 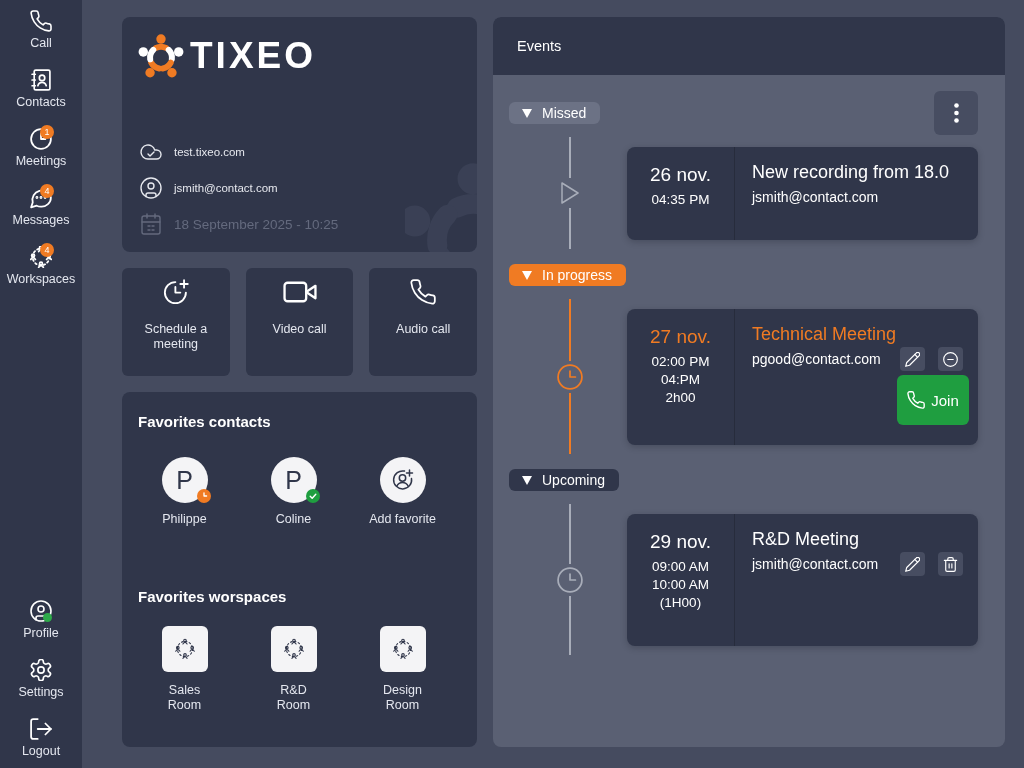 I want to click on video-camera-icon, so click(x=299, y=292).